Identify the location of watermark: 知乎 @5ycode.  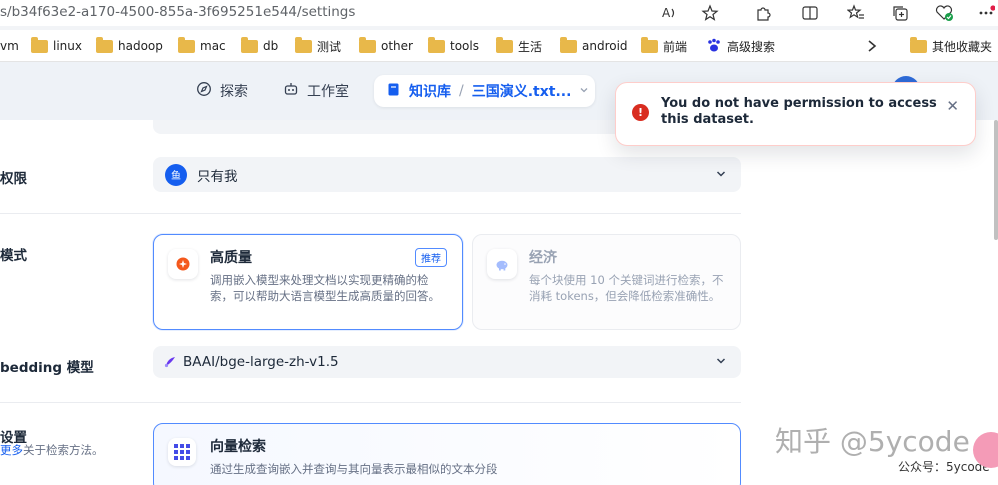
(872, 441).